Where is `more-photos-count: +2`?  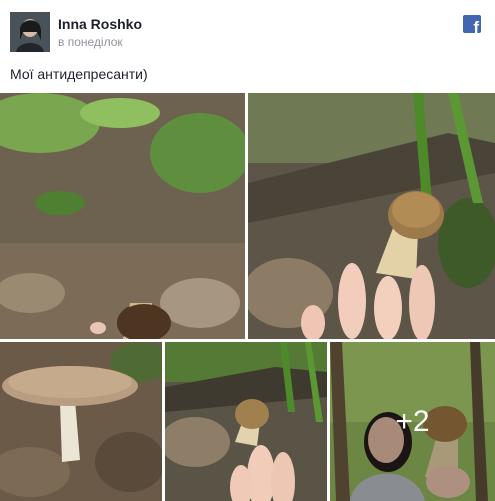
more-photos-count: +2 is located at coordinates (412, 421).